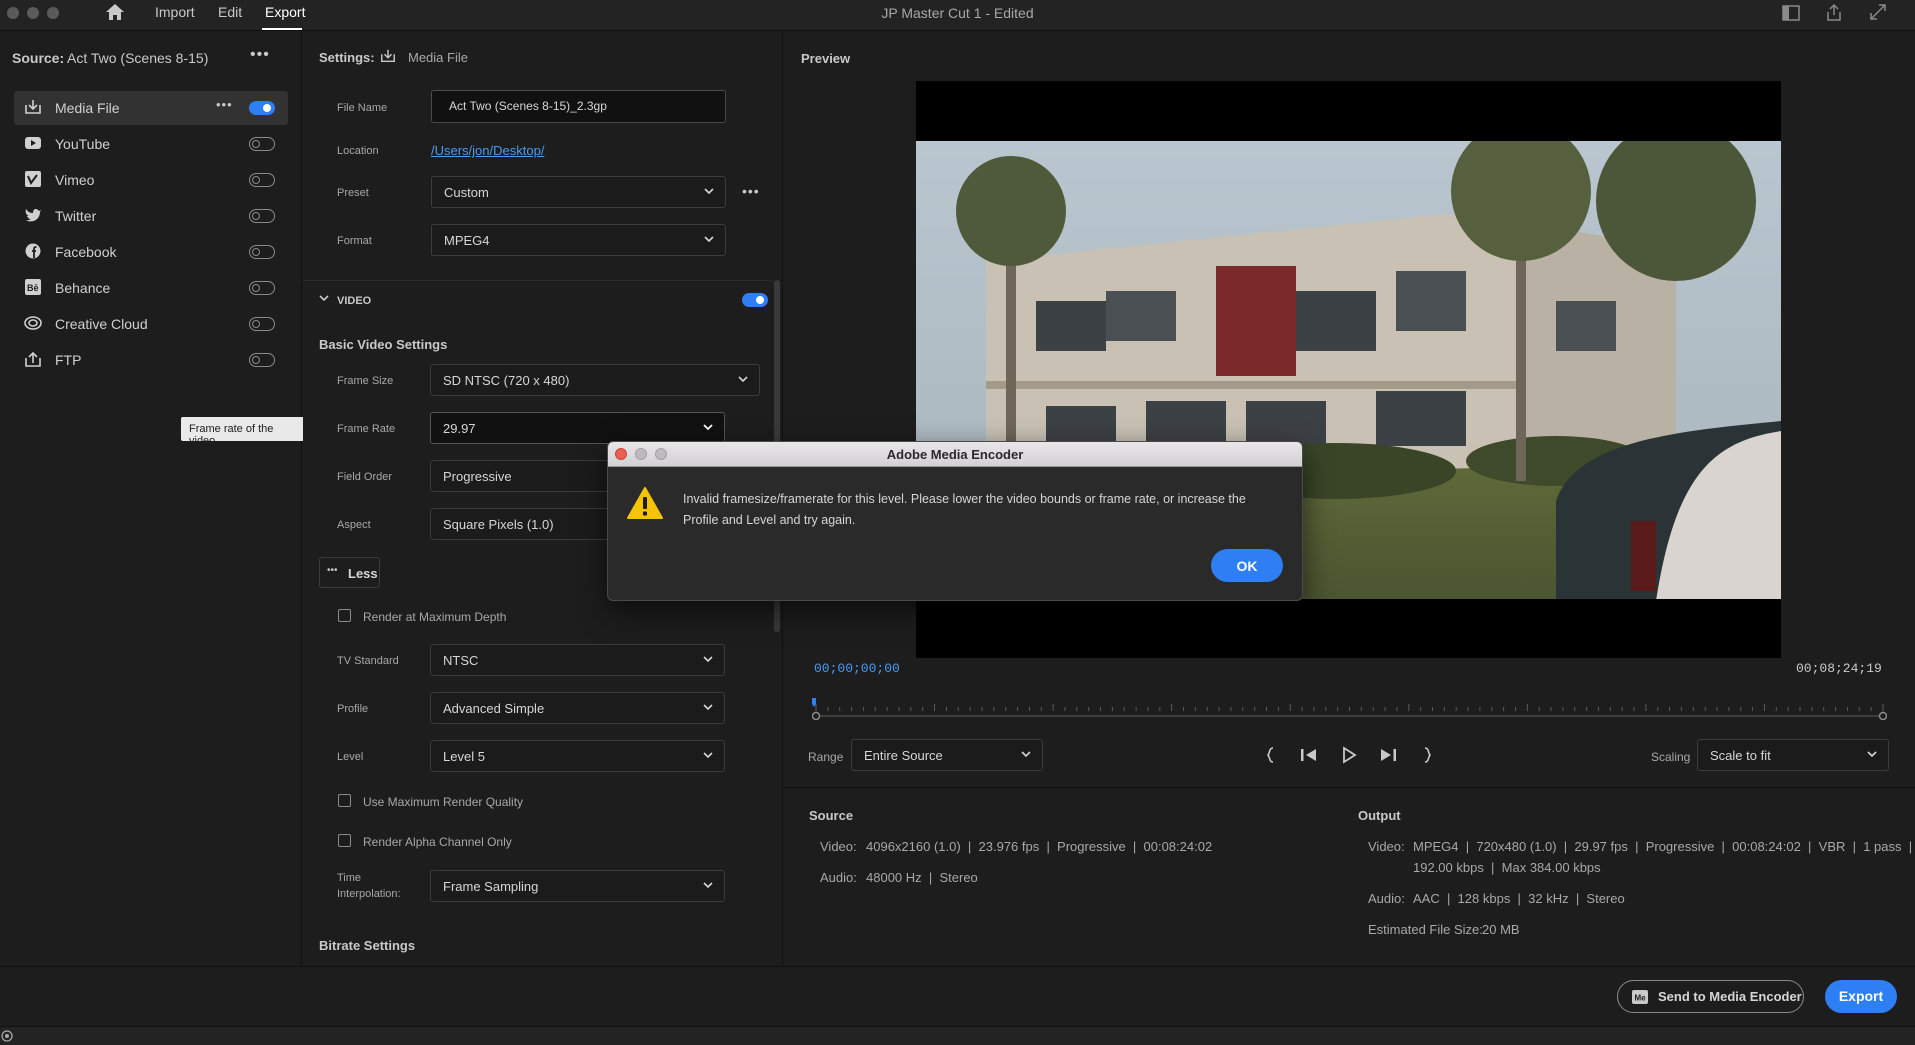  I want to click on timecode-end: 00;08;24;19, so click(1839, 668).